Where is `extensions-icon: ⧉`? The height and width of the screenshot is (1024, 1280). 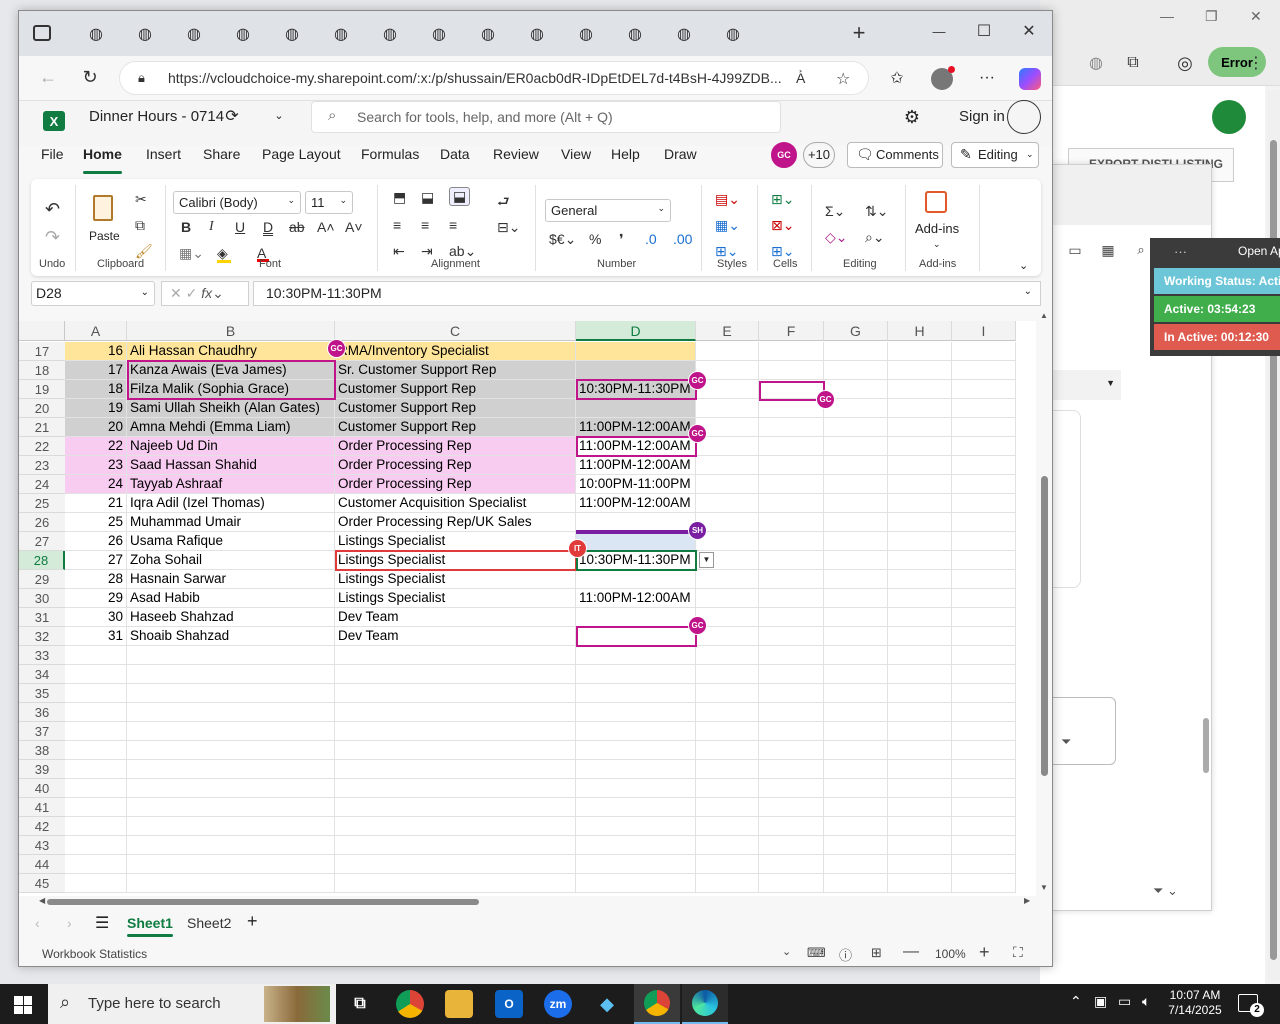
extensions-icon: ⧉ is located at coordinates (1133, 63).